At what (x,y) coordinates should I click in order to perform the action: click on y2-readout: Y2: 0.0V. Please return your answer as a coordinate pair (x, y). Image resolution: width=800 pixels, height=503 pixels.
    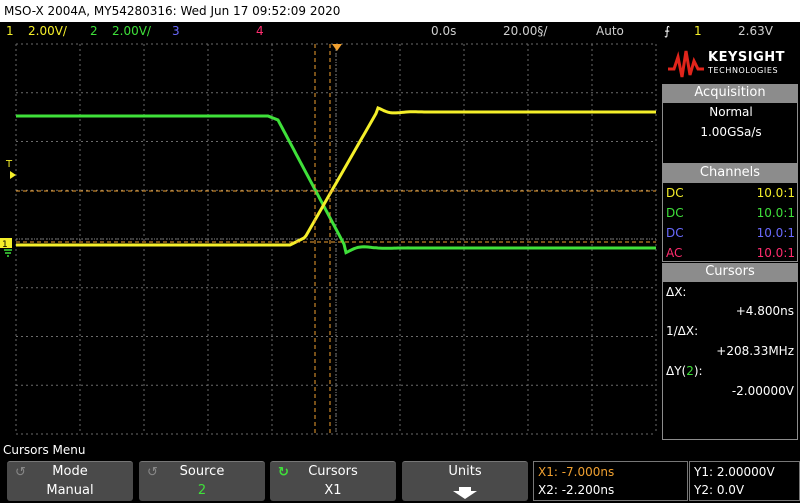
    Looking at the image, I should click on (719, 490).